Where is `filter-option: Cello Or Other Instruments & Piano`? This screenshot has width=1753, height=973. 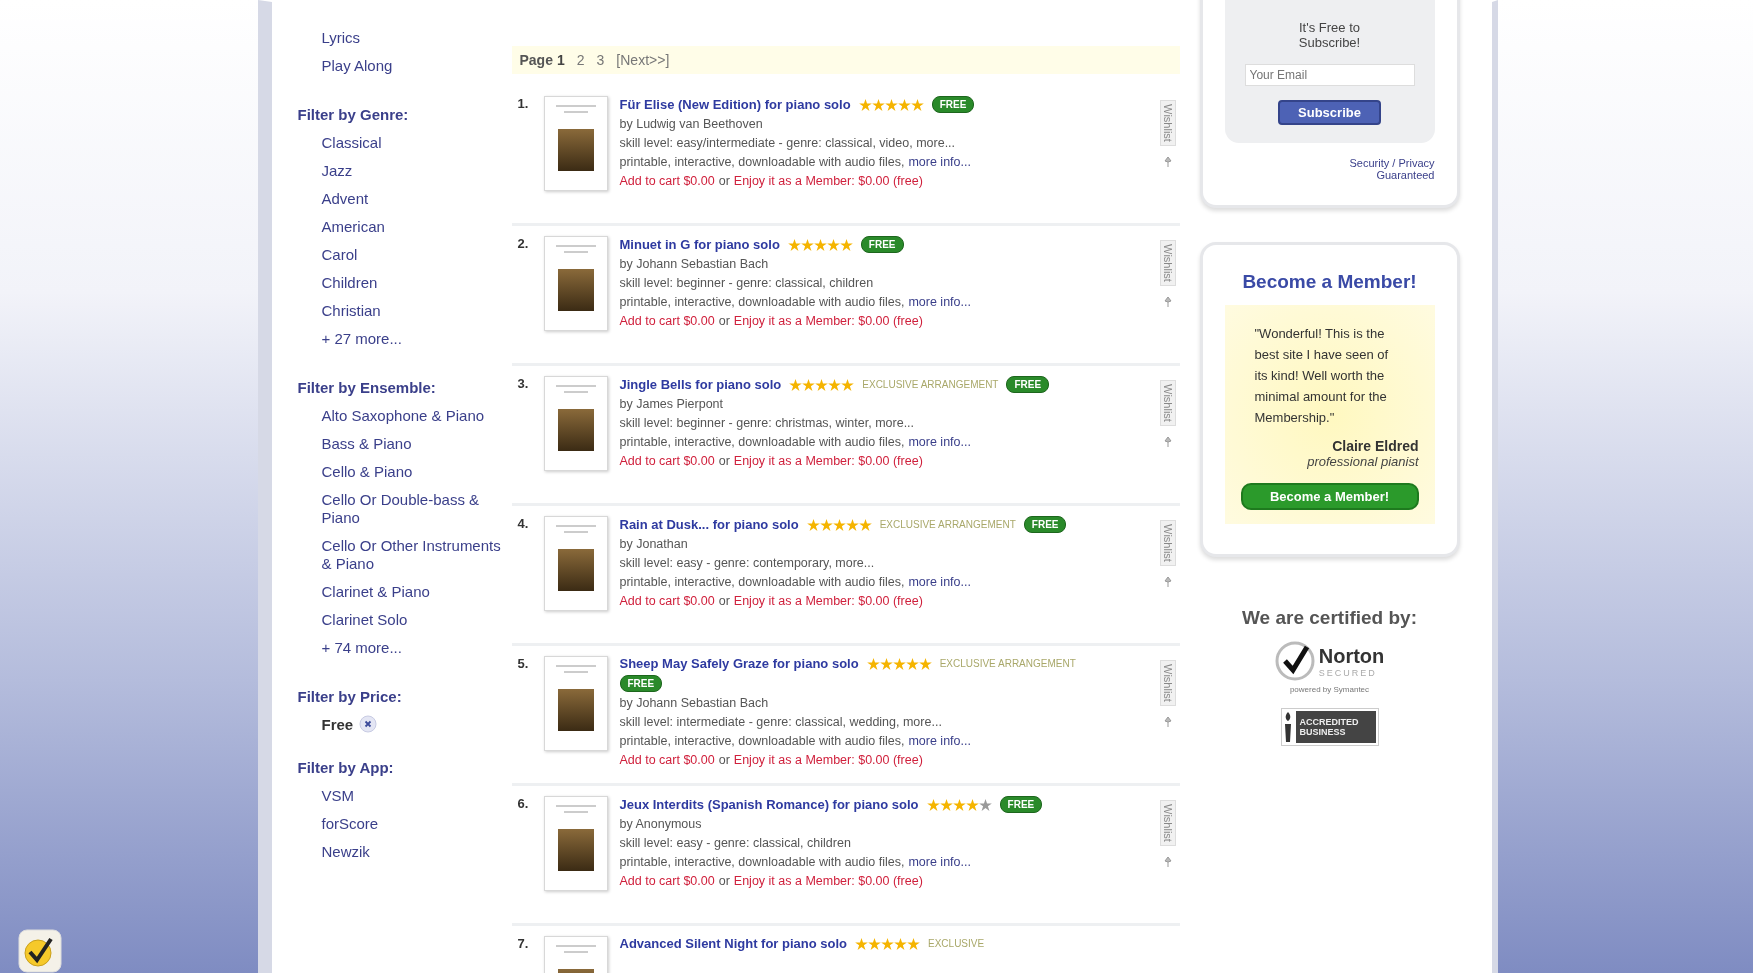
filter-option: Cello Or Other Instruments & Piano is located at coordinates (416, 555).